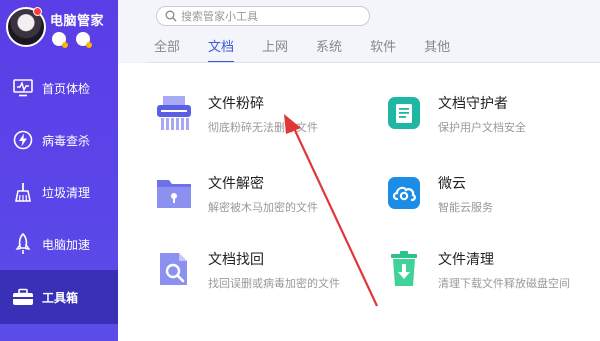 This screenshot has height=341, width=600. Describe the element at coordinates (275, 48) in the screenshot. I see `tab-internet: 上网` at that location.